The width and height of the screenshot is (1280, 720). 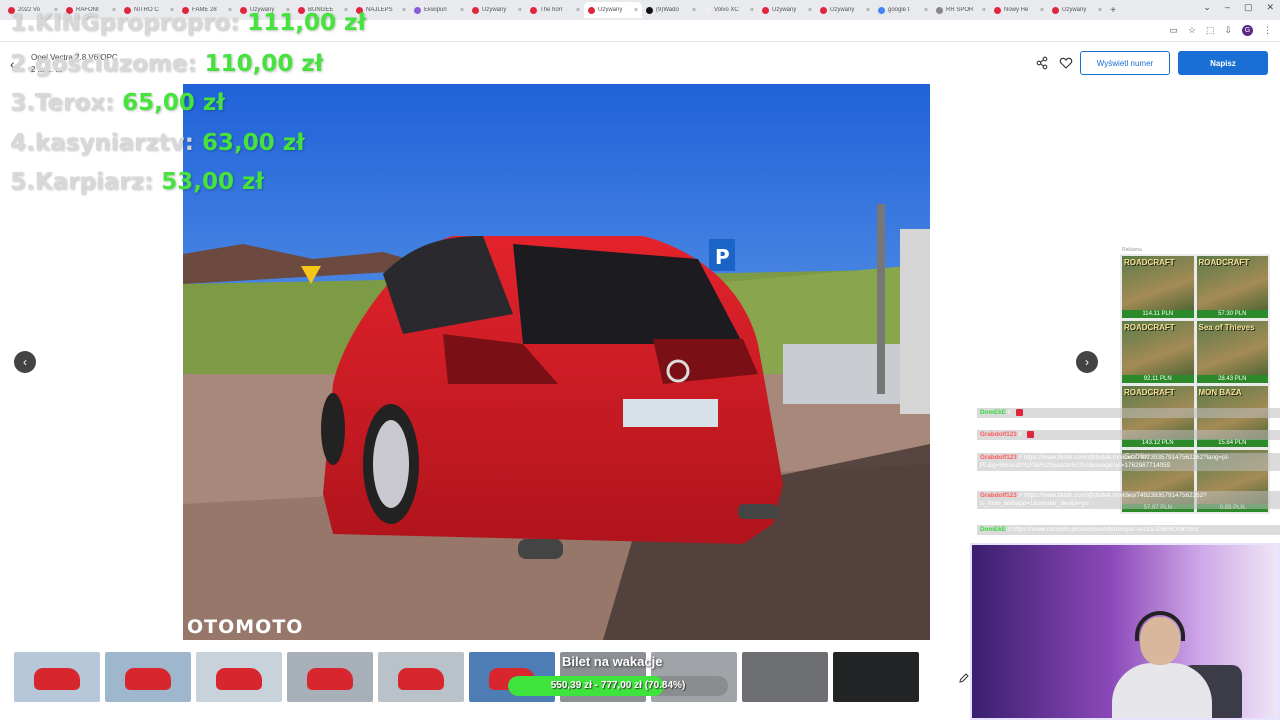 What do you see at coordinates (903, 10) in the screenshot?
I see `browser-tab: google t ×` at bounding box center [903, 10].